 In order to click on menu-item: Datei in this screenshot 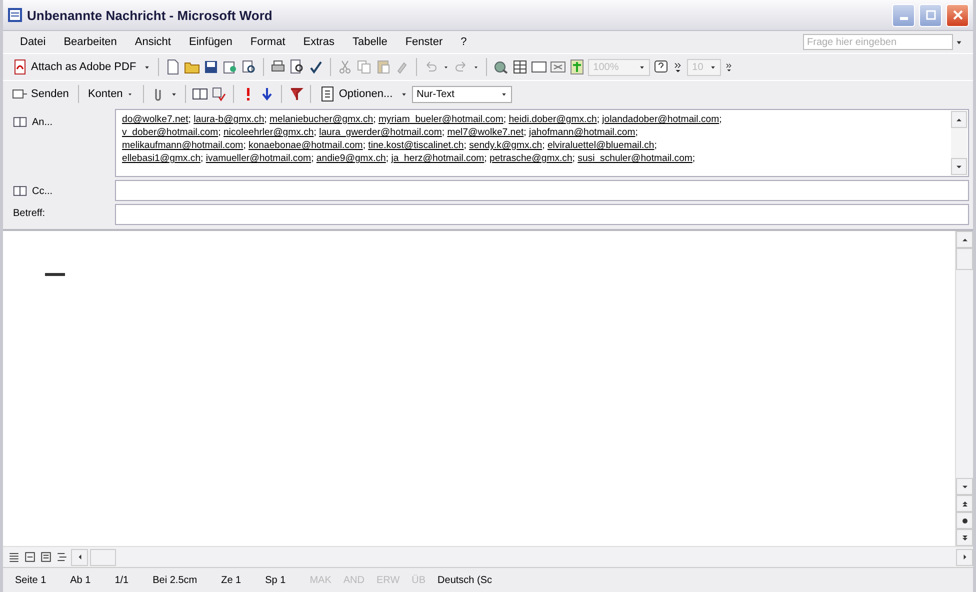, I will do `click(33, 42)`.